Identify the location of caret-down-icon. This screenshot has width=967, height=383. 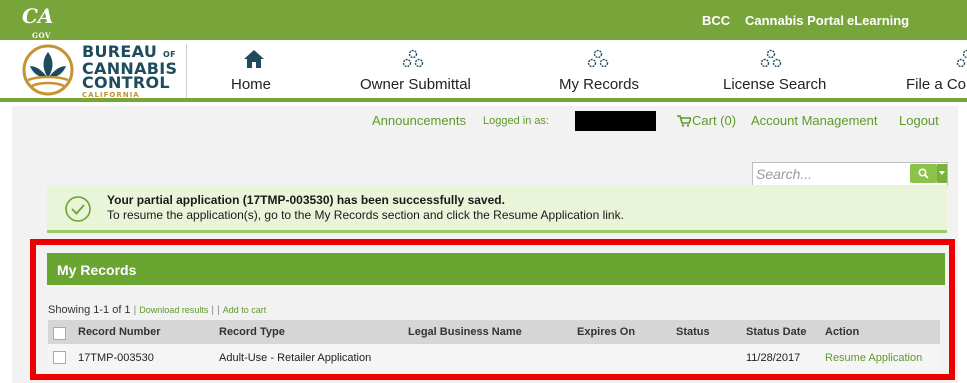
(942, 173).